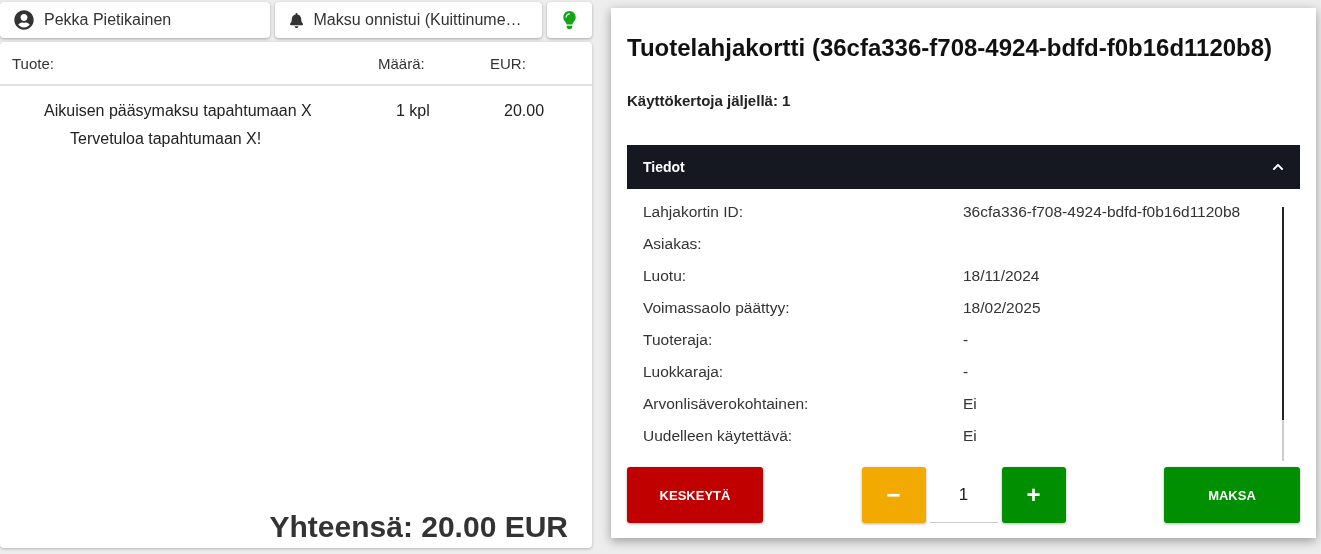 The height and width of the screenshot is (554, 1321). I want to click on detail-label: Tuoteraja:, so click(678, 340).